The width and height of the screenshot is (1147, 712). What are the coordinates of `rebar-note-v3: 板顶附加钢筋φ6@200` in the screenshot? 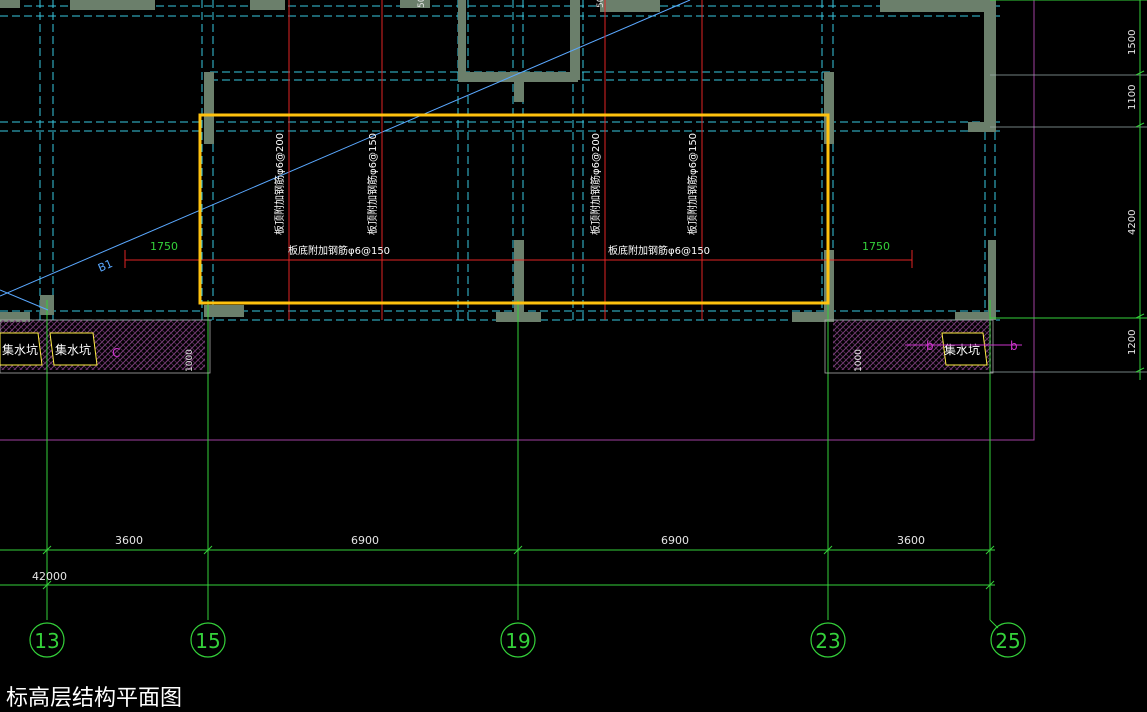 It's located at (595, 184).